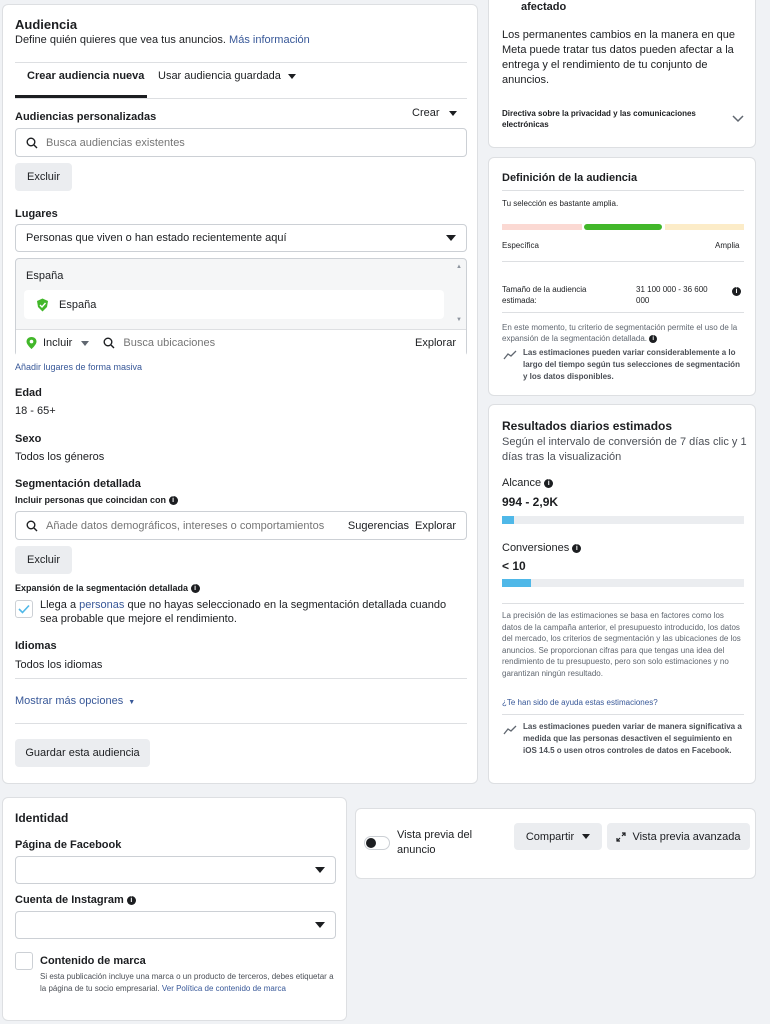 Image resolution: width=770 pixels, height=1024 pixels. Describe the element at coordinates (78, 304) in the screenshot. I see `selected-location-label: España` at that location.